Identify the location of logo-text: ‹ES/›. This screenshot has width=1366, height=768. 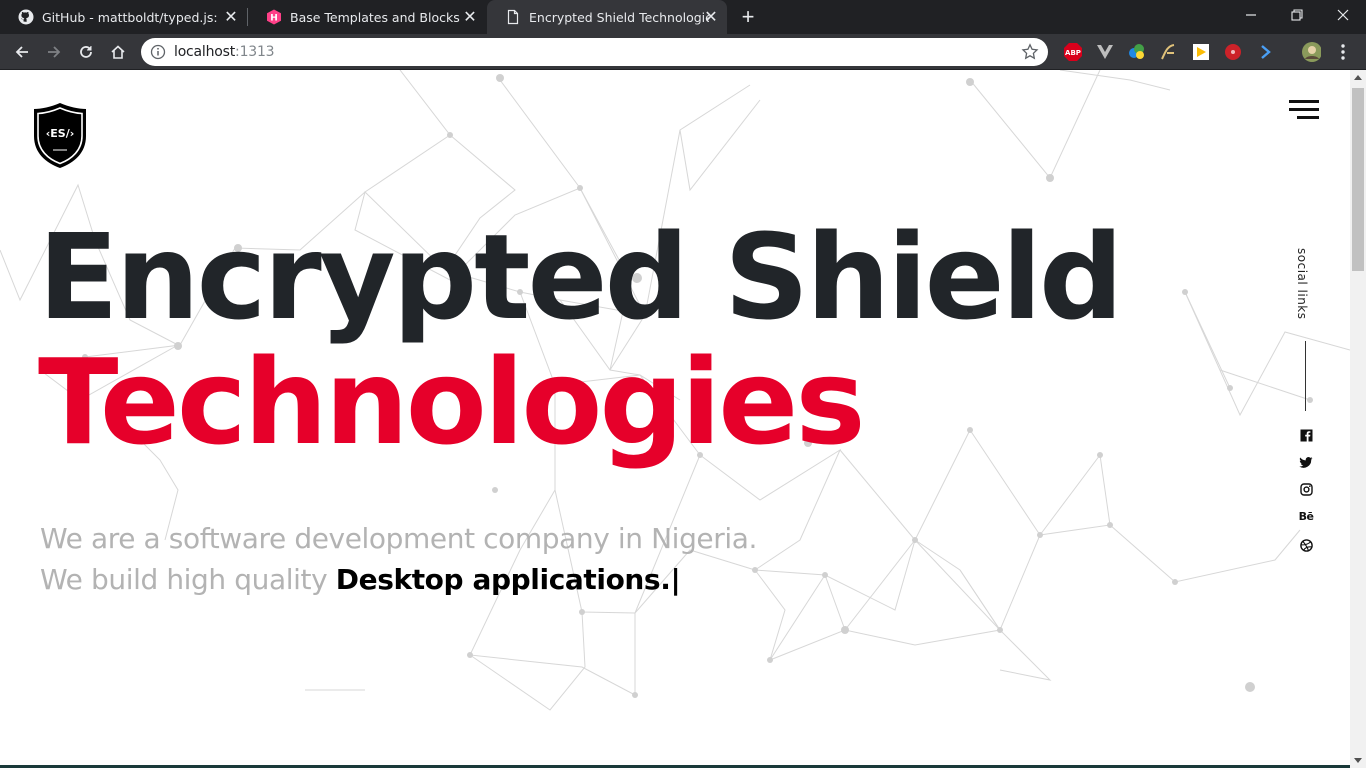
(60, 133).